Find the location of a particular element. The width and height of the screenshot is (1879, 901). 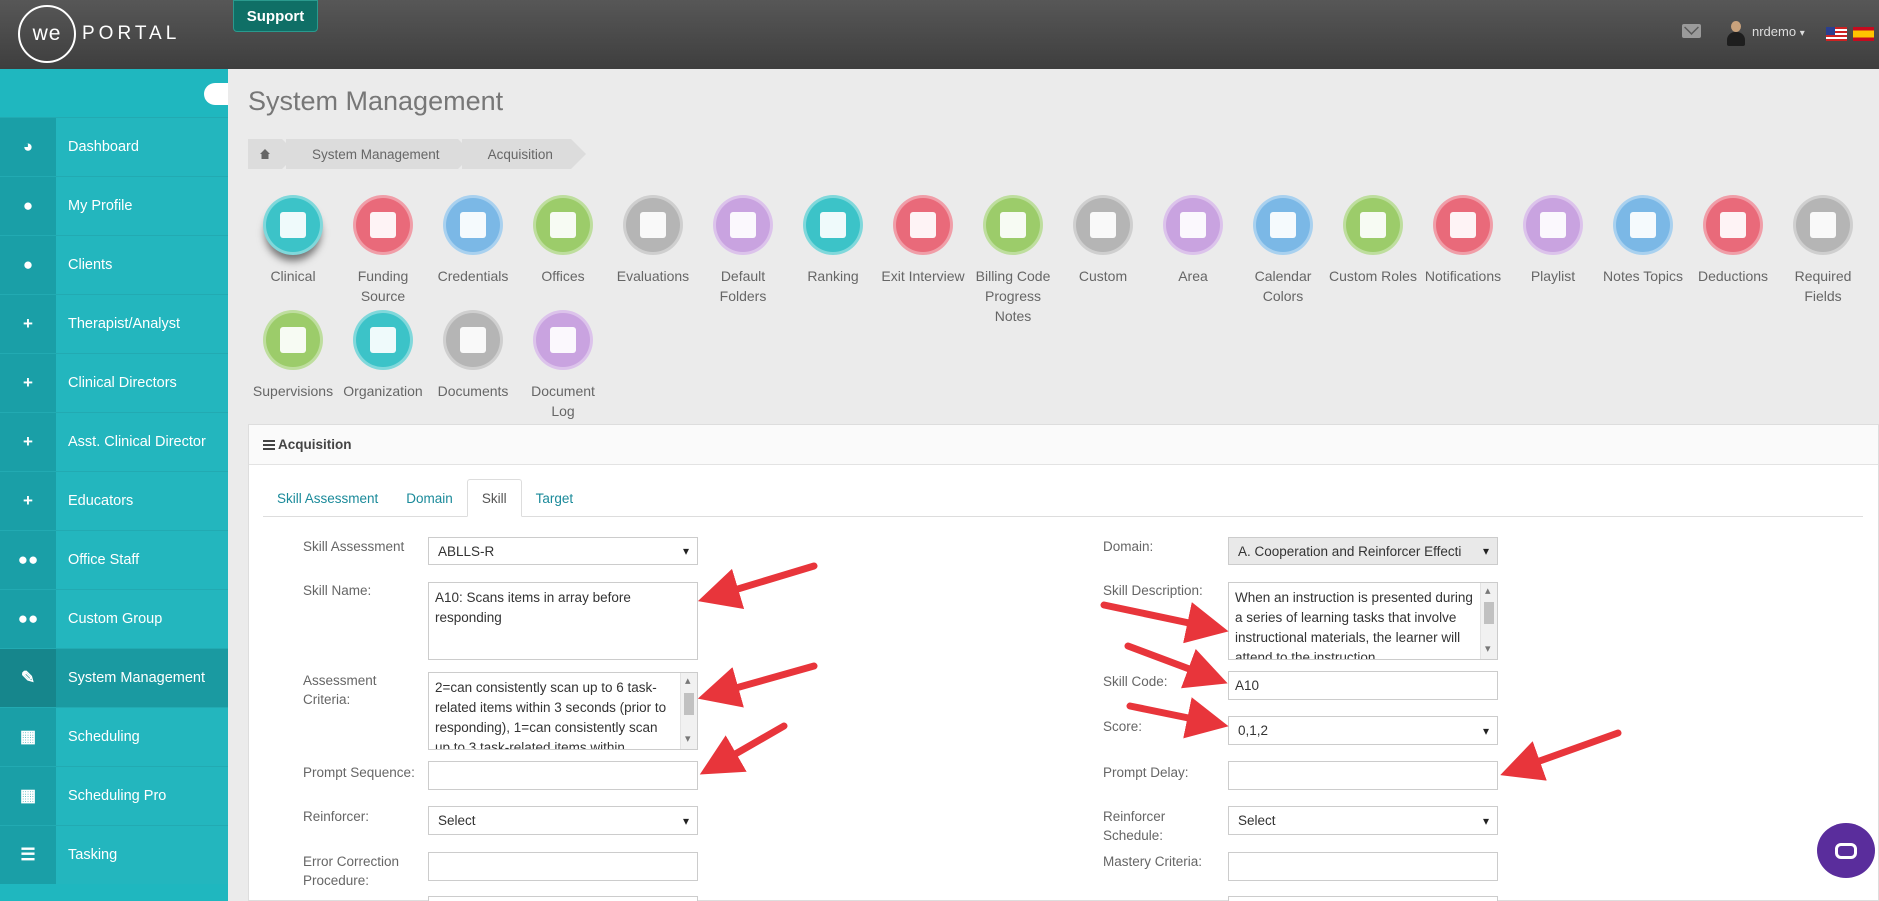

chat-widget-button is located at coordinates (1846, 850).